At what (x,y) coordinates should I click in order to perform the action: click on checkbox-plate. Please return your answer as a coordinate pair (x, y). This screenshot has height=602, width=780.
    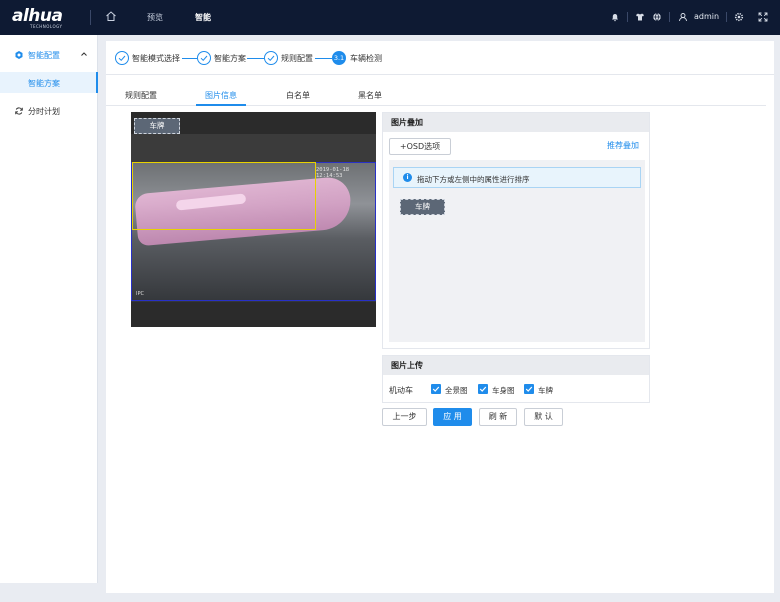
    Looking at the image, I should click on (529, 389).